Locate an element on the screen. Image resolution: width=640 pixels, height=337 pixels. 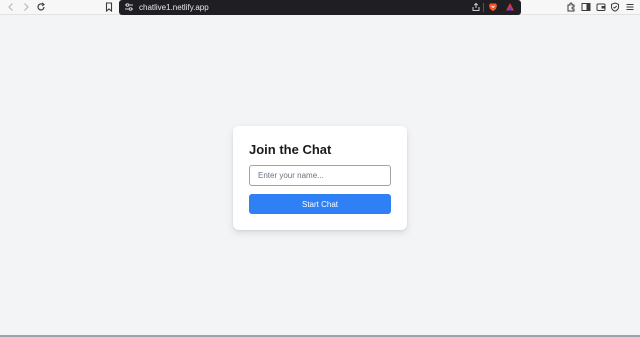
forward-arrow-icon is located at coordinates (26, 7).